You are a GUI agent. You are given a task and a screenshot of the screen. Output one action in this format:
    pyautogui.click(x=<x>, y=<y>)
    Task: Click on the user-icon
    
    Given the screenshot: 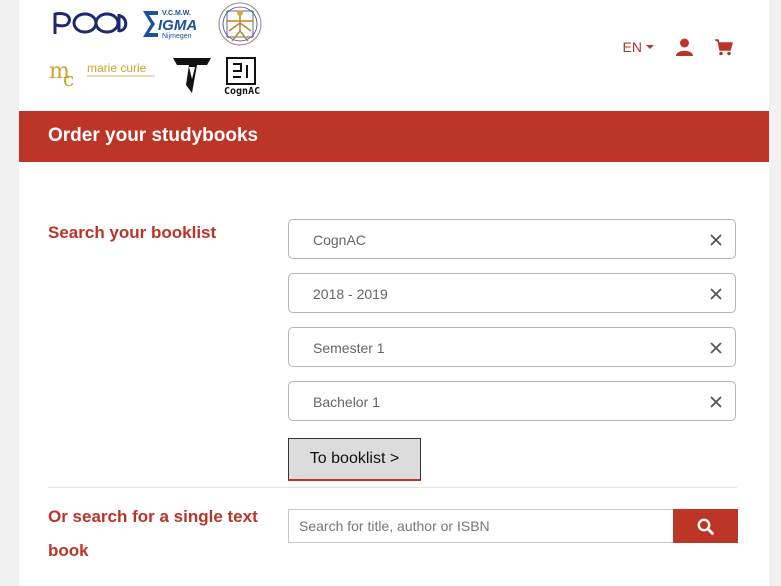 What is the action you would take?
    pyautogui.click(x=684, y=47)
    